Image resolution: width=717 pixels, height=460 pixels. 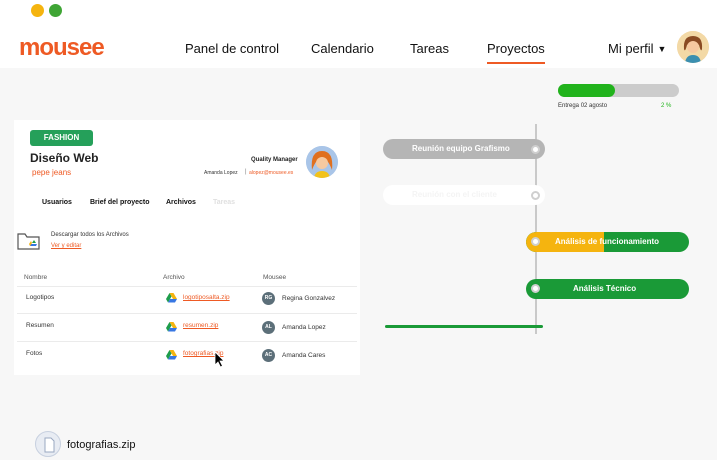 What do you see at coordinates (101, 445) in the screenshot?
I see `downloaded-file-name: fotografias.zip` at bounding box center [101, 445].